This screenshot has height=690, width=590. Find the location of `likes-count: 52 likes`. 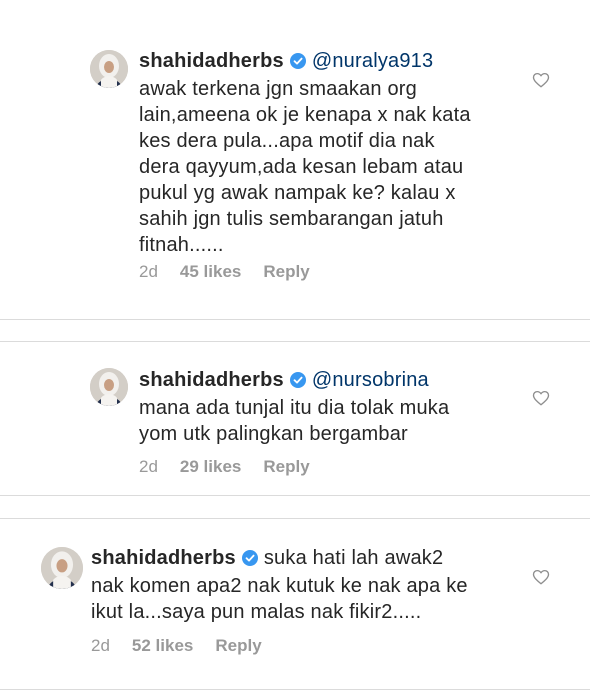

likes-count: 52 likes is located at coordinates (162, 645).